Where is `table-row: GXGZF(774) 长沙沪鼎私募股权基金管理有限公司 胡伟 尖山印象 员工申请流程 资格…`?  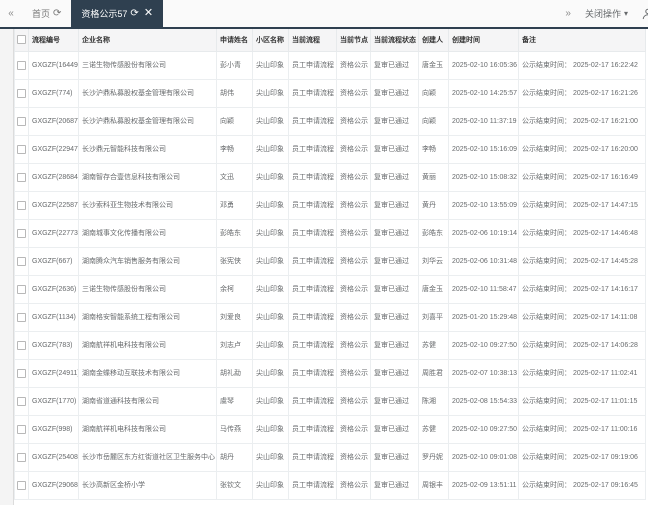 table-row: GXGZF(774) 长沙沪鼎私募股权基金管理有限公司 胡伟 尖山印象 员工申请流程 资格… is located at coordinates (330, 93).